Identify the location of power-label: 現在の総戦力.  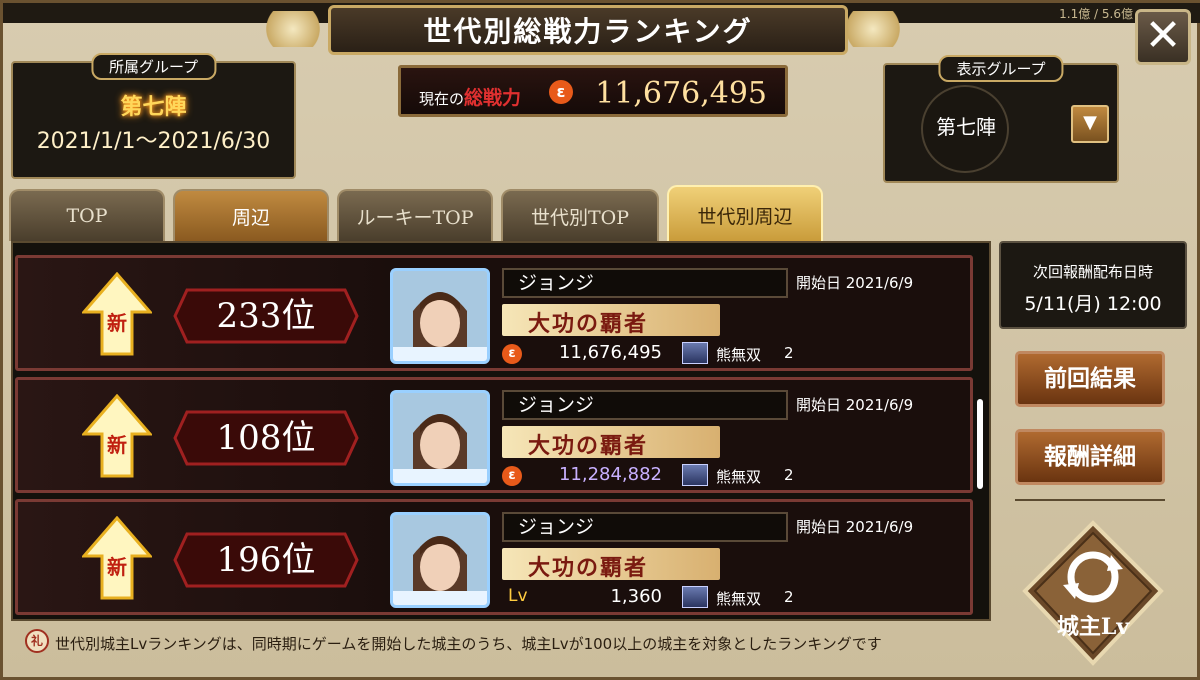
(470, 96).